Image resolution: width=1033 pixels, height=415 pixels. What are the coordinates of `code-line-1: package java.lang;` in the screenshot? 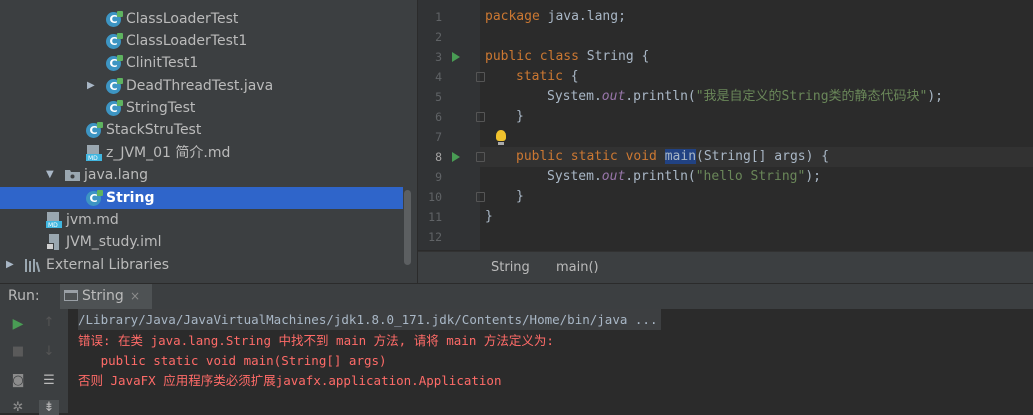 It's located at (555, 17).